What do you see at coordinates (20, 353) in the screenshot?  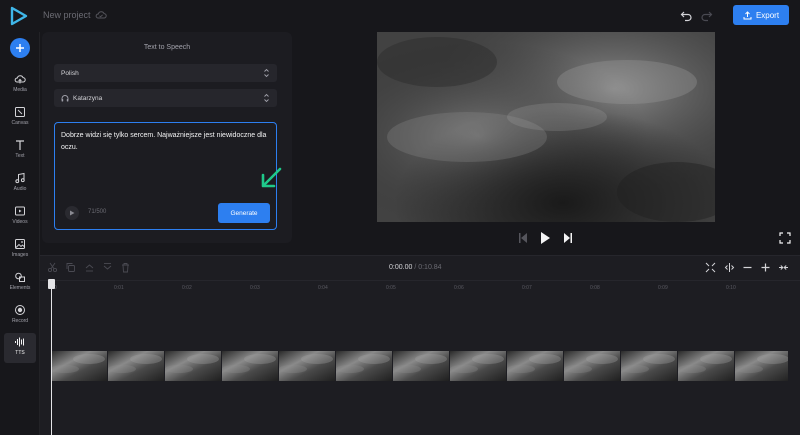 I see `sidebar-item-label: TTS` at bounding box center [20, 353].